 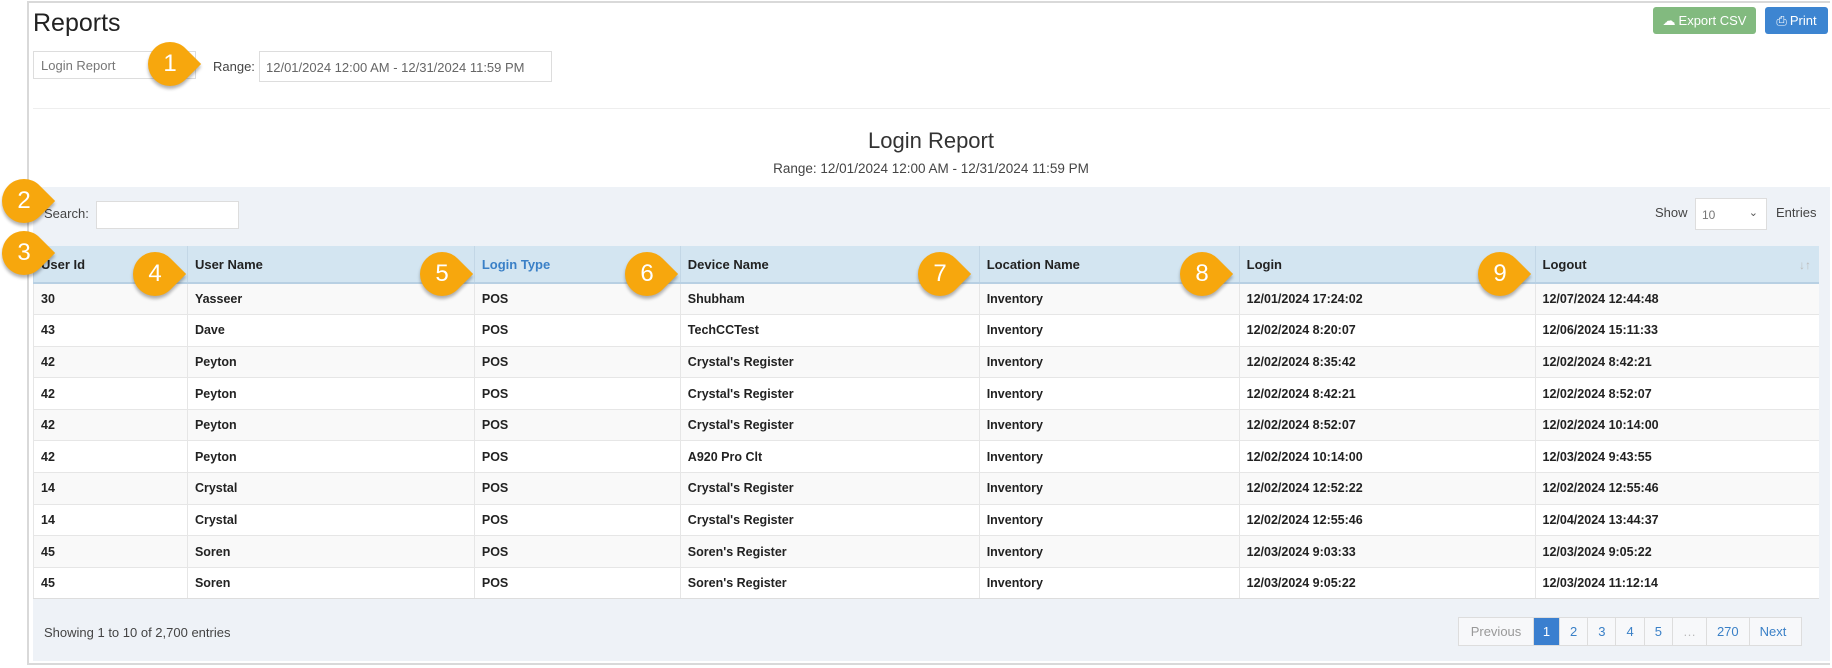 What do you see at coordinates (1676, 265) in the screenshot?
I see `column-header-logout: Logout ↓↑` at bounding box center [1676, 265].